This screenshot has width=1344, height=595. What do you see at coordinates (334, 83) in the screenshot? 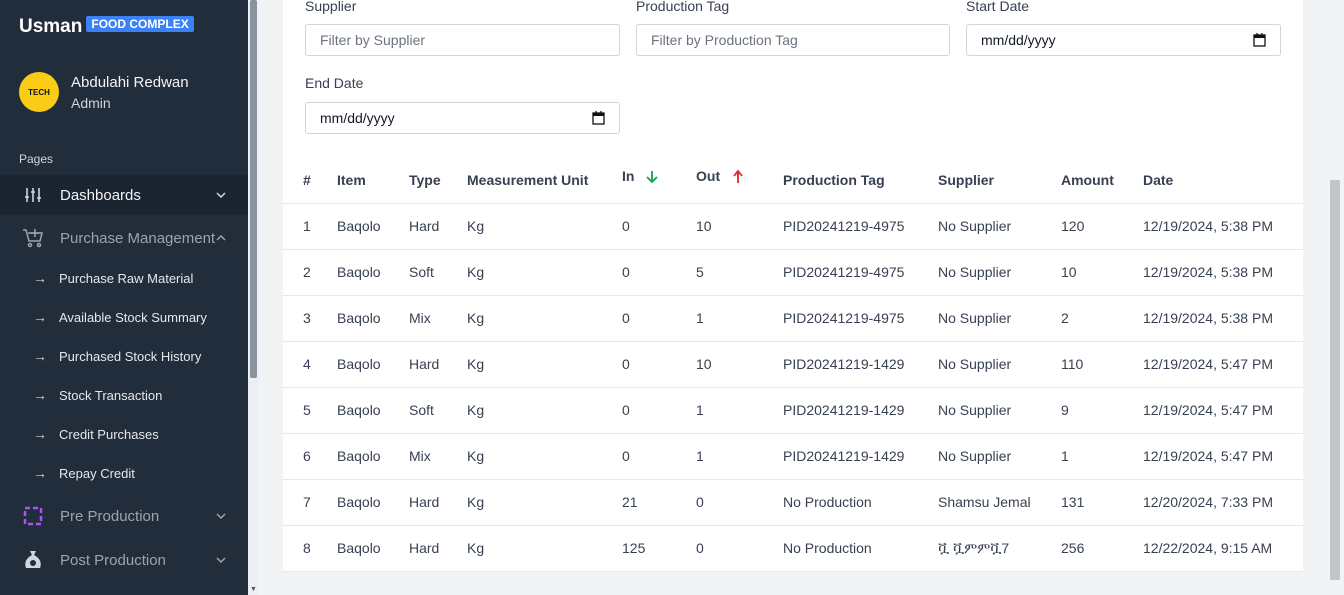
I see `end-date-label: End Date` at bounding box center [334, 83].